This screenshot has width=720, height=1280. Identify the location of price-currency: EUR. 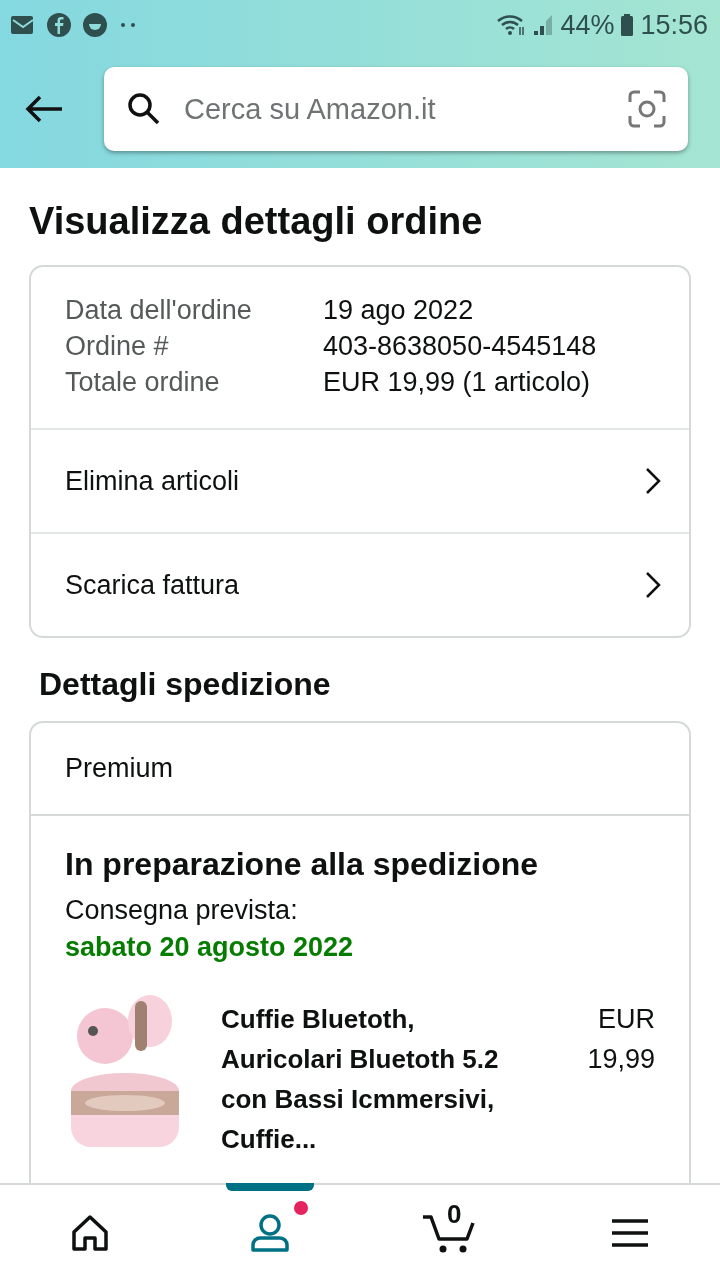
(626, 1019).